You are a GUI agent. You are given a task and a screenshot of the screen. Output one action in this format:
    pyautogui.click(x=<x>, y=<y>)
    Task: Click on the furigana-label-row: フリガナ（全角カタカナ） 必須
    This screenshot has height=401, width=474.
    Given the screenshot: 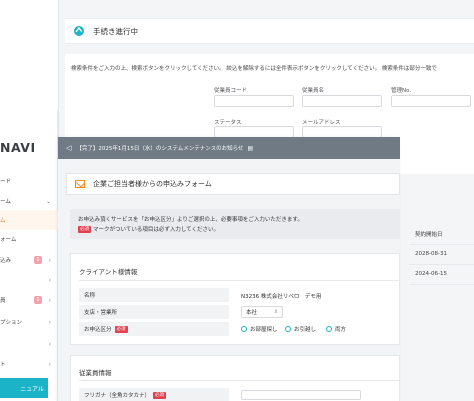 What is the action you would take?
    pyautogui.click(x=154, y=394)
    